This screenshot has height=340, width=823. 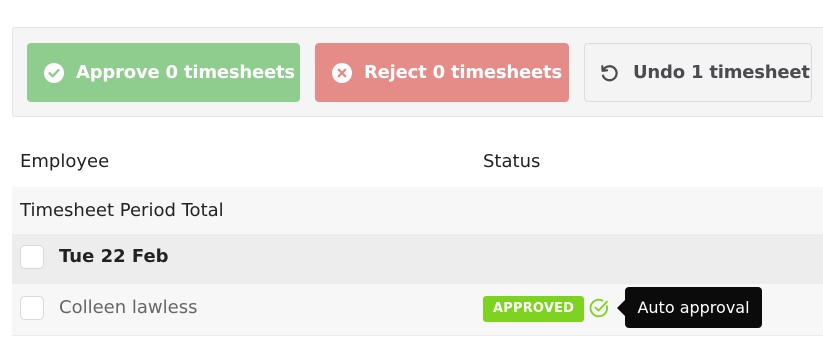 I want to click on check-circle-icon, so click(x=54, y=72).